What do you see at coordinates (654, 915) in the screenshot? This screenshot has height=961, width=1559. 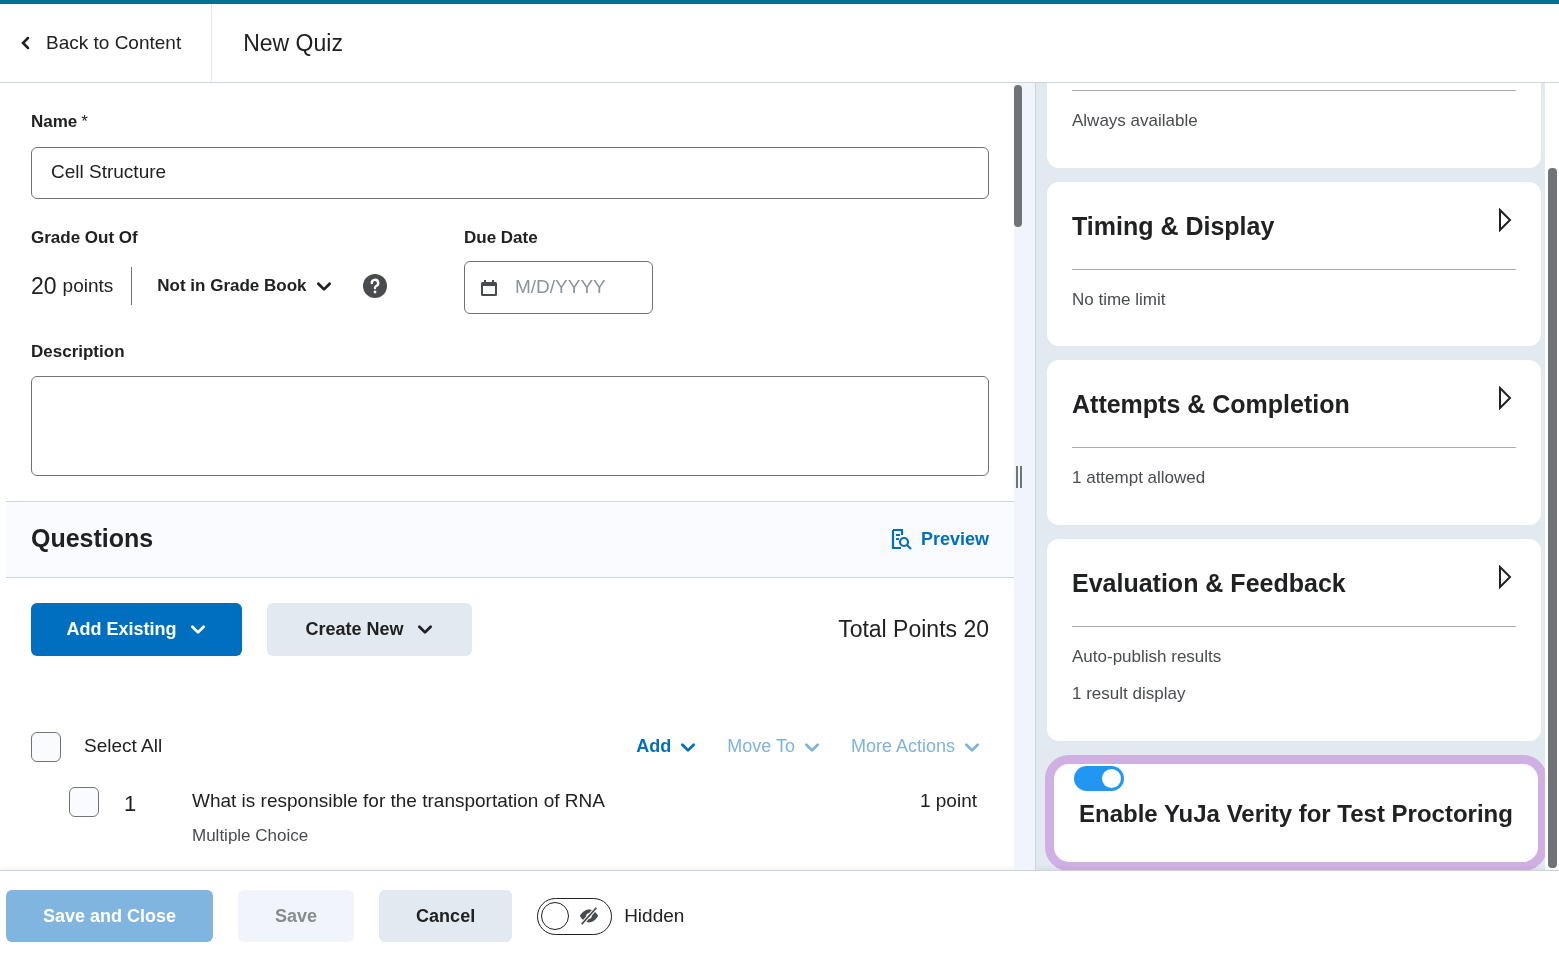 I see `visibility-label: Hidden` at bounding box center [654, 915].